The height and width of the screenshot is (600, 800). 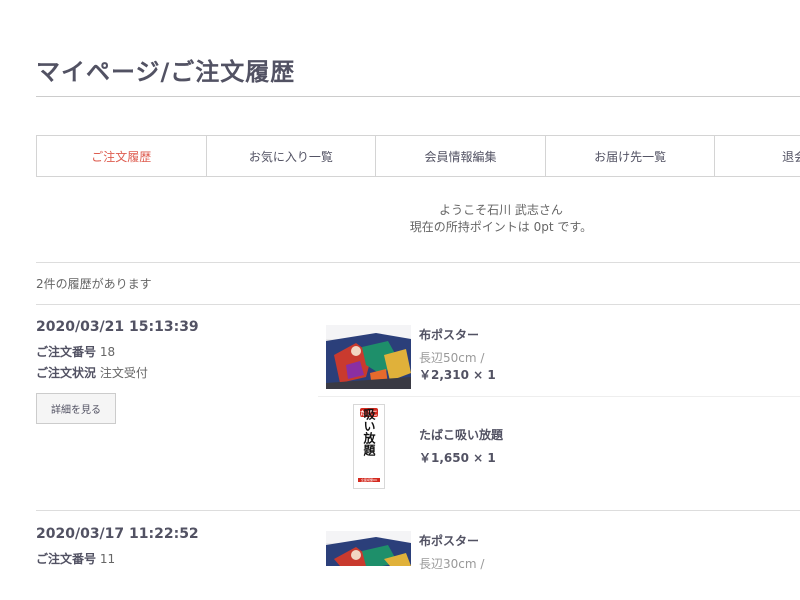 I want to click on title-divider, so click(x=418, y=96).